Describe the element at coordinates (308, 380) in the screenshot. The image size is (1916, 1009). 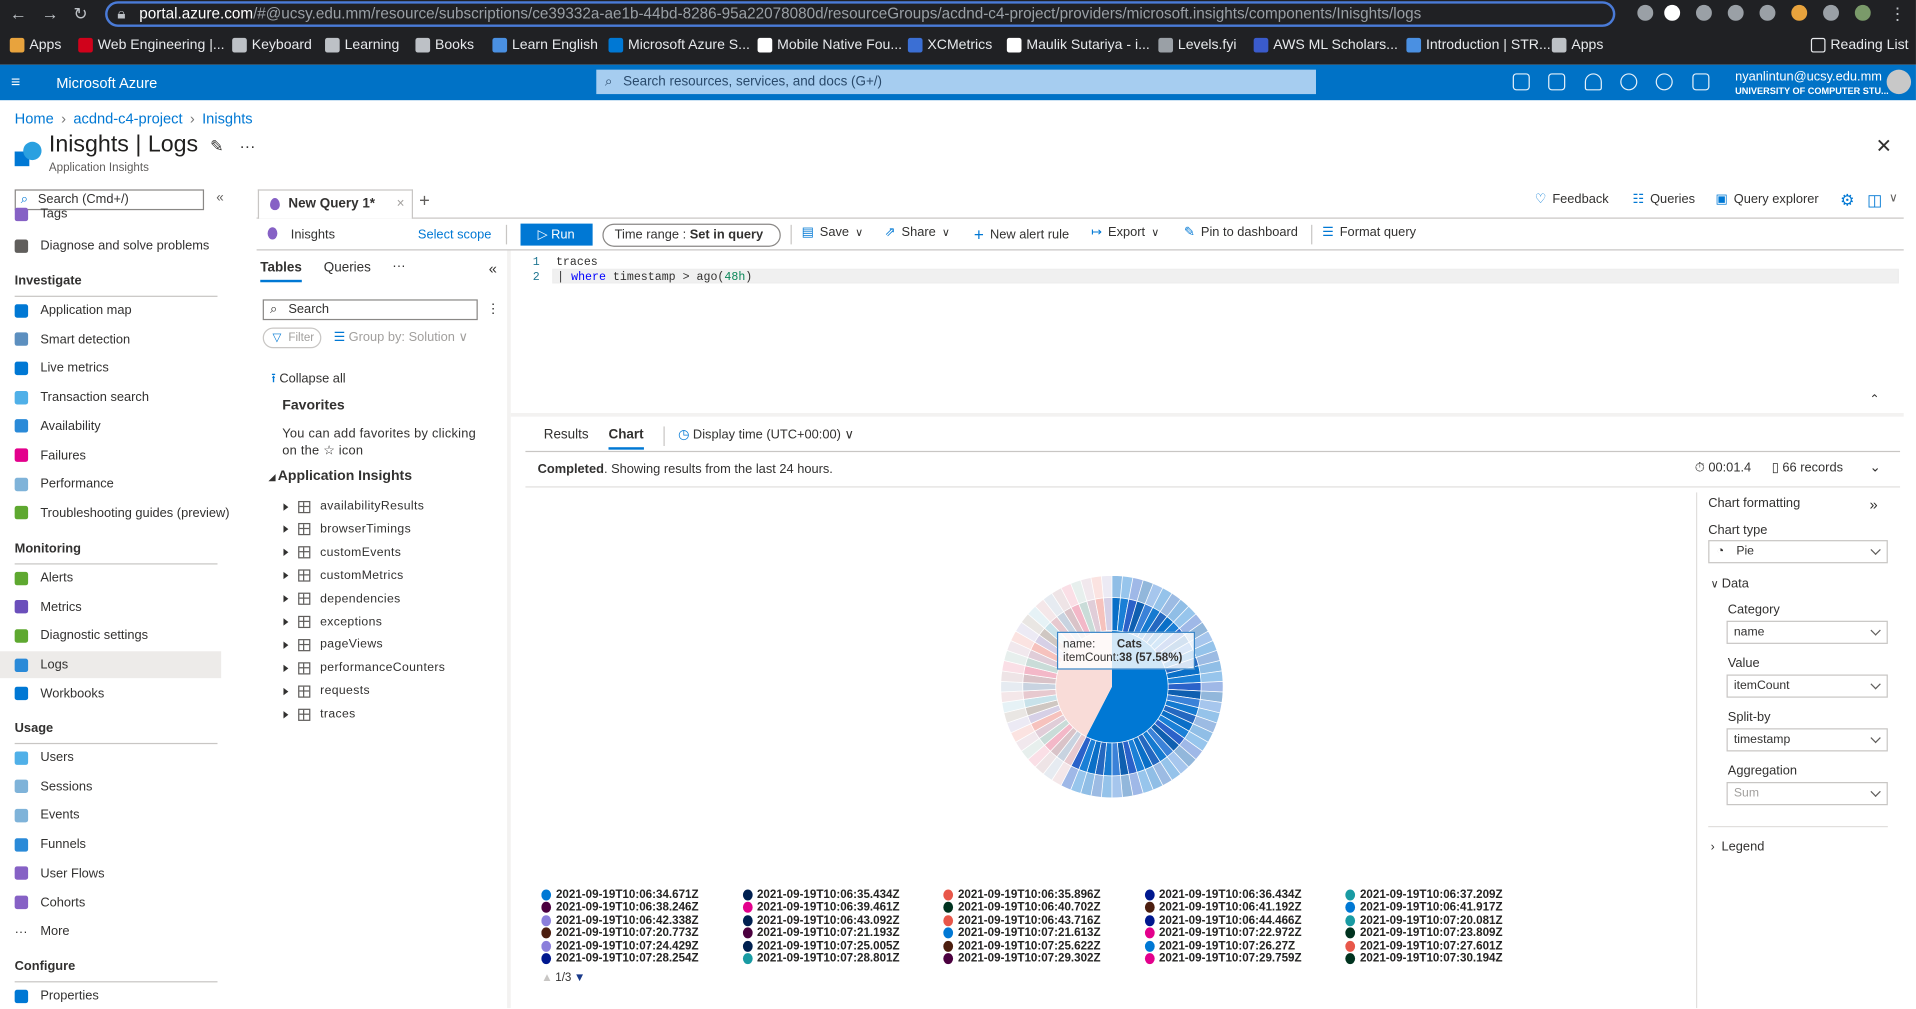
I see `collapse-all-button: ⭱ Collapse all` at that location.